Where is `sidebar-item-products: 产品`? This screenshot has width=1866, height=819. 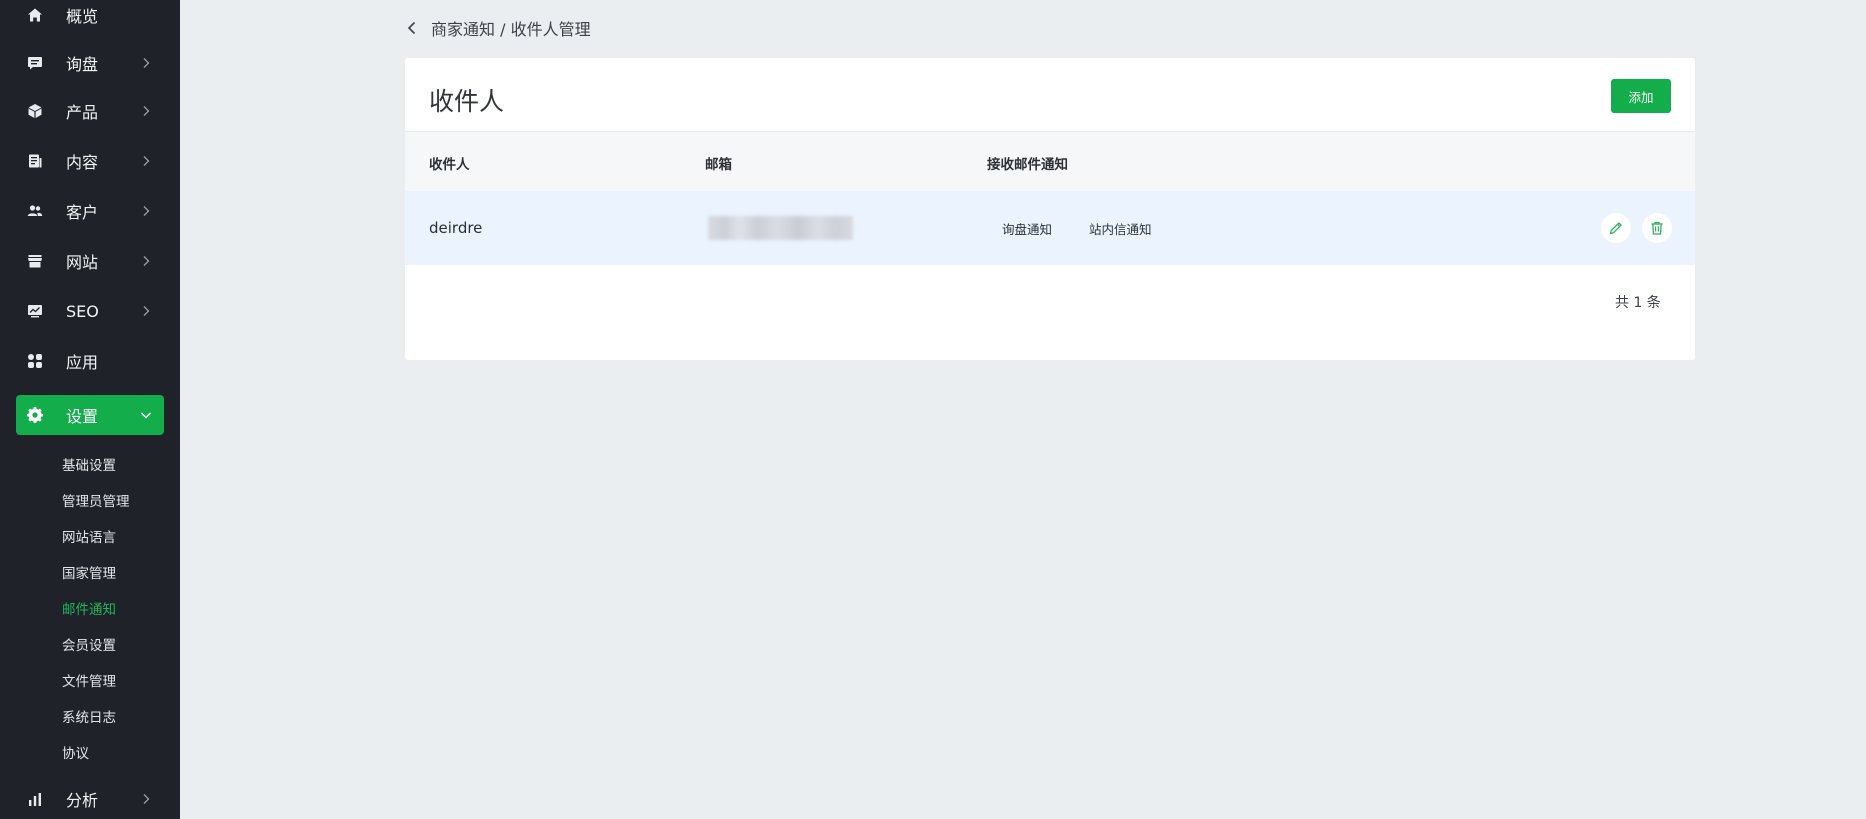 sidebar-item-products: 产品 is located at coordinates (90, 111).